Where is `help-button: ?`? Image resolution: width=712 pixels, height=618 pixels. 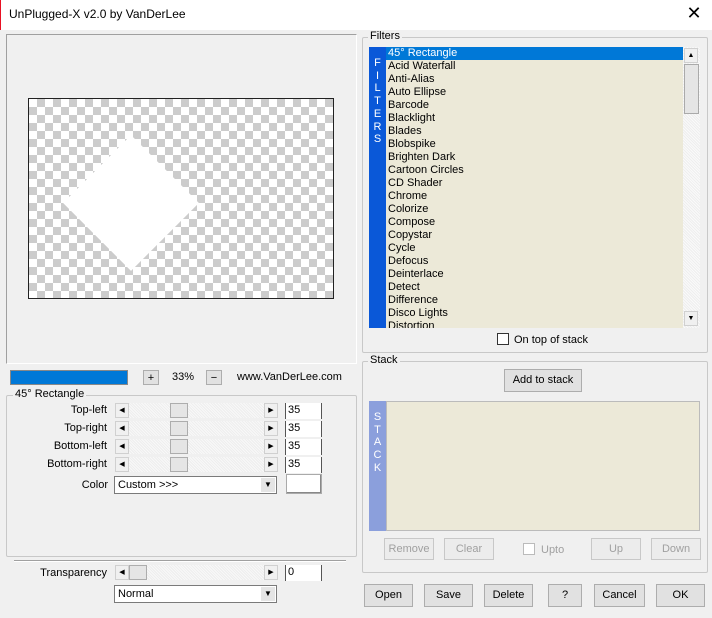
help-button: ? is located at coordinates (565, 595).